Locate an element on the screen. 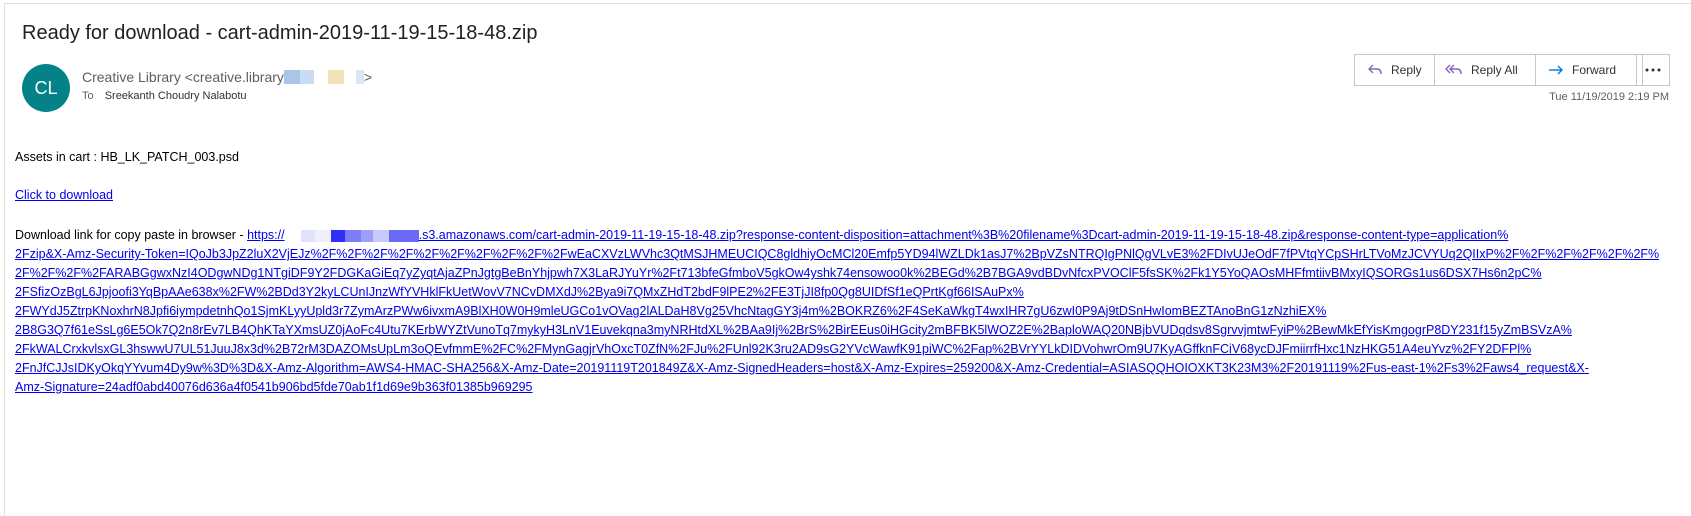  avatar-initials: CL is located at coordinates (46, 87).